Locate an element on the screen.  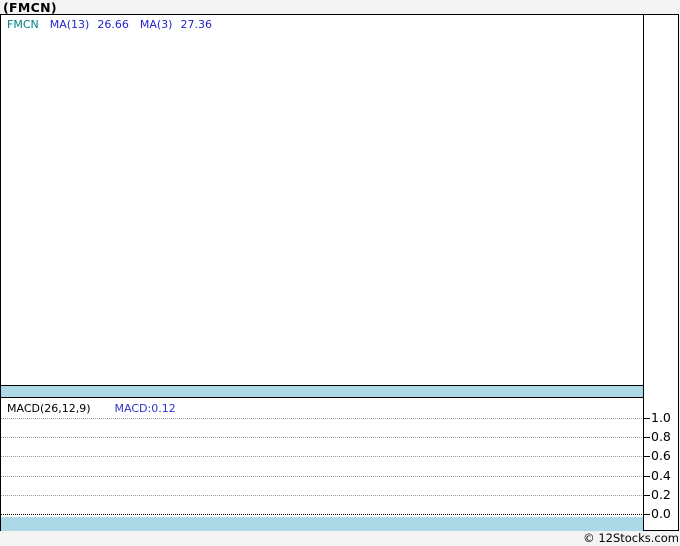
axis-tick-label: 0.0 is located at coordinates (661, 513).